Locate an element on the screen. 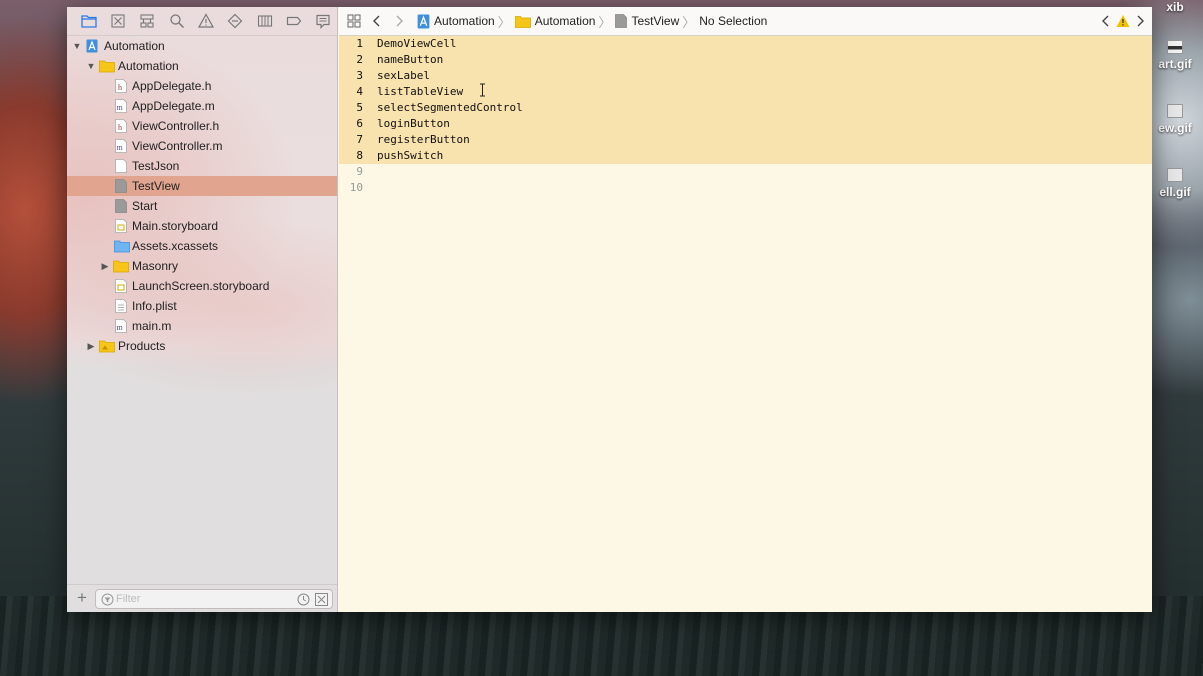 This screenshot has height=676, width=1203. tab-issue-navigator is located at coordinates (205, 21).